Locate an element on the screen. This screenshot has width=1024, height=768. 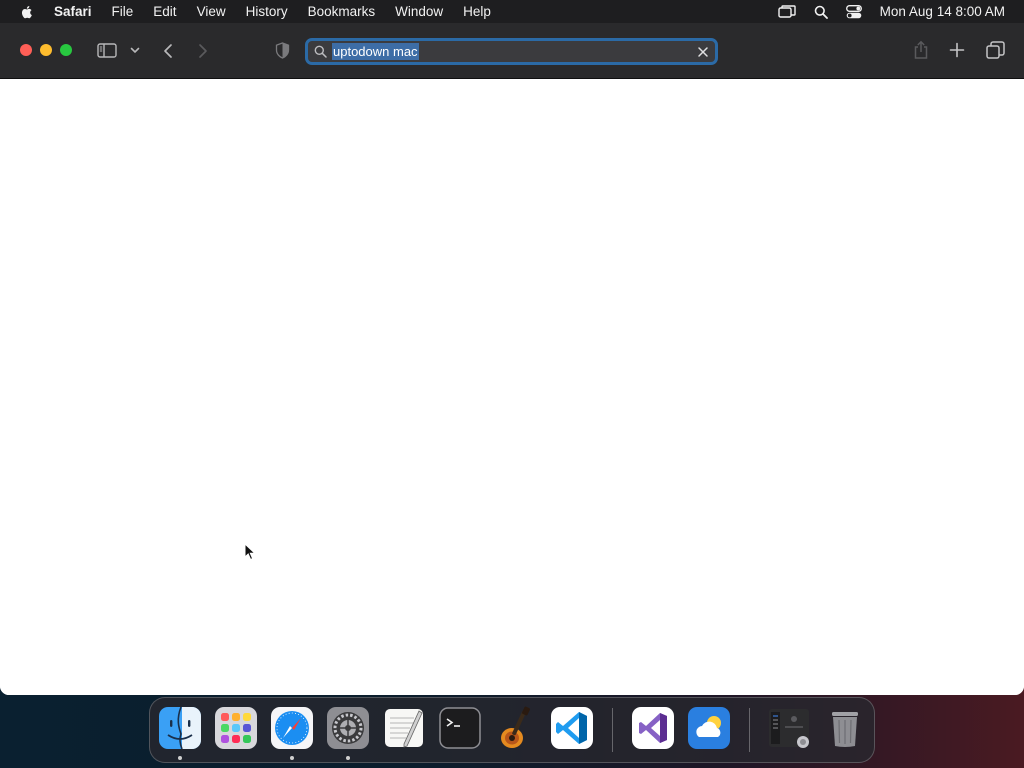
close-window-button is located at coordinates (26, 50).